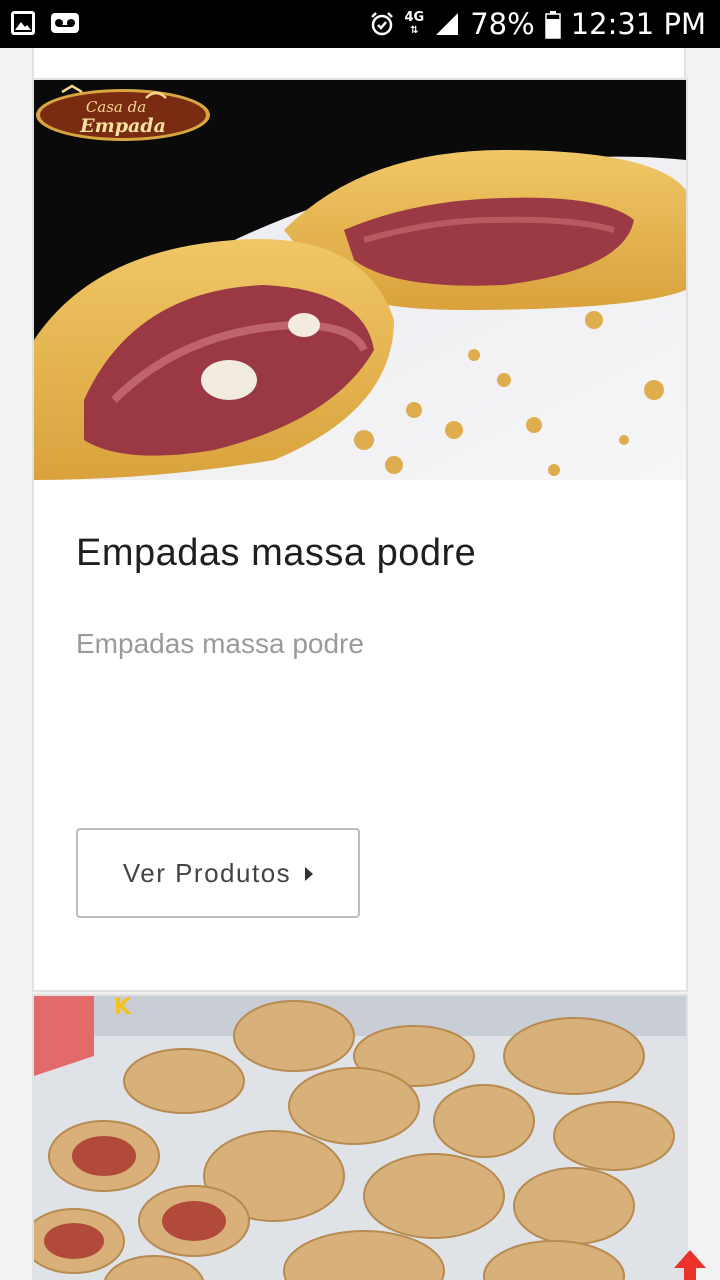 Image resolution: width=720 pixels, height=1280 pixels. Describe the element at coordinates (309, 874) in the screenshot. I see `caret-right-icon` at that location.